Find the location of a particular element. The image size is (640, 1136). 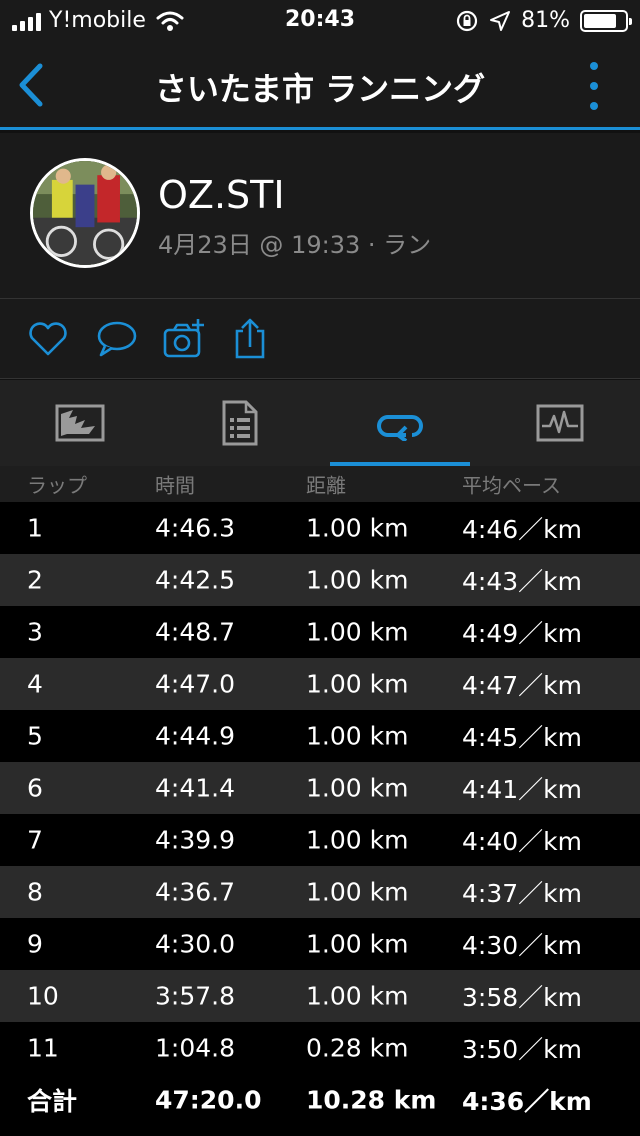

comment-icon is located at coordinates (117, 339).